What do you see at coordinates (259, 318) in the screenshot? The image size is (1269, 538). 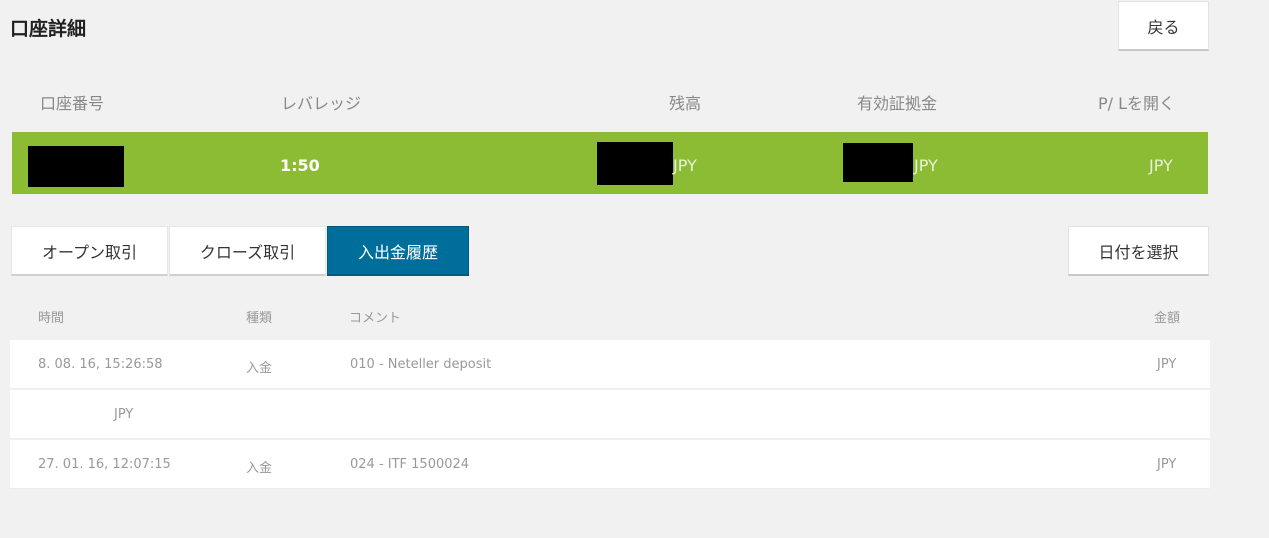 I see `th-type: 種類` at bounding box center [259, 318].